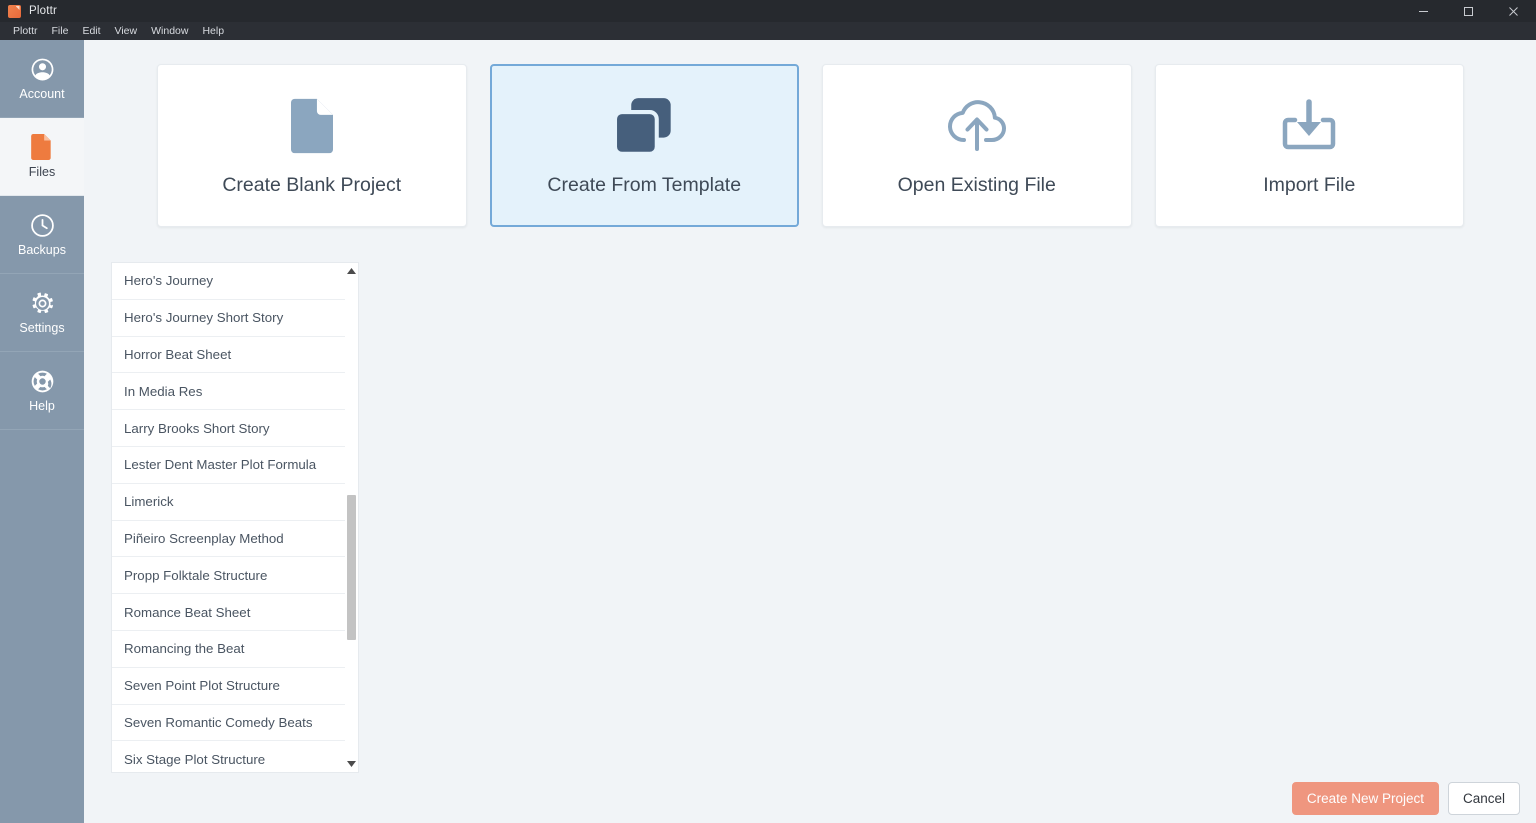 This screenshot has width=1536, height=823. Describe the element at coordinates (228, 392) in the screenshot. I see `list-item: In Media Res` at that location.